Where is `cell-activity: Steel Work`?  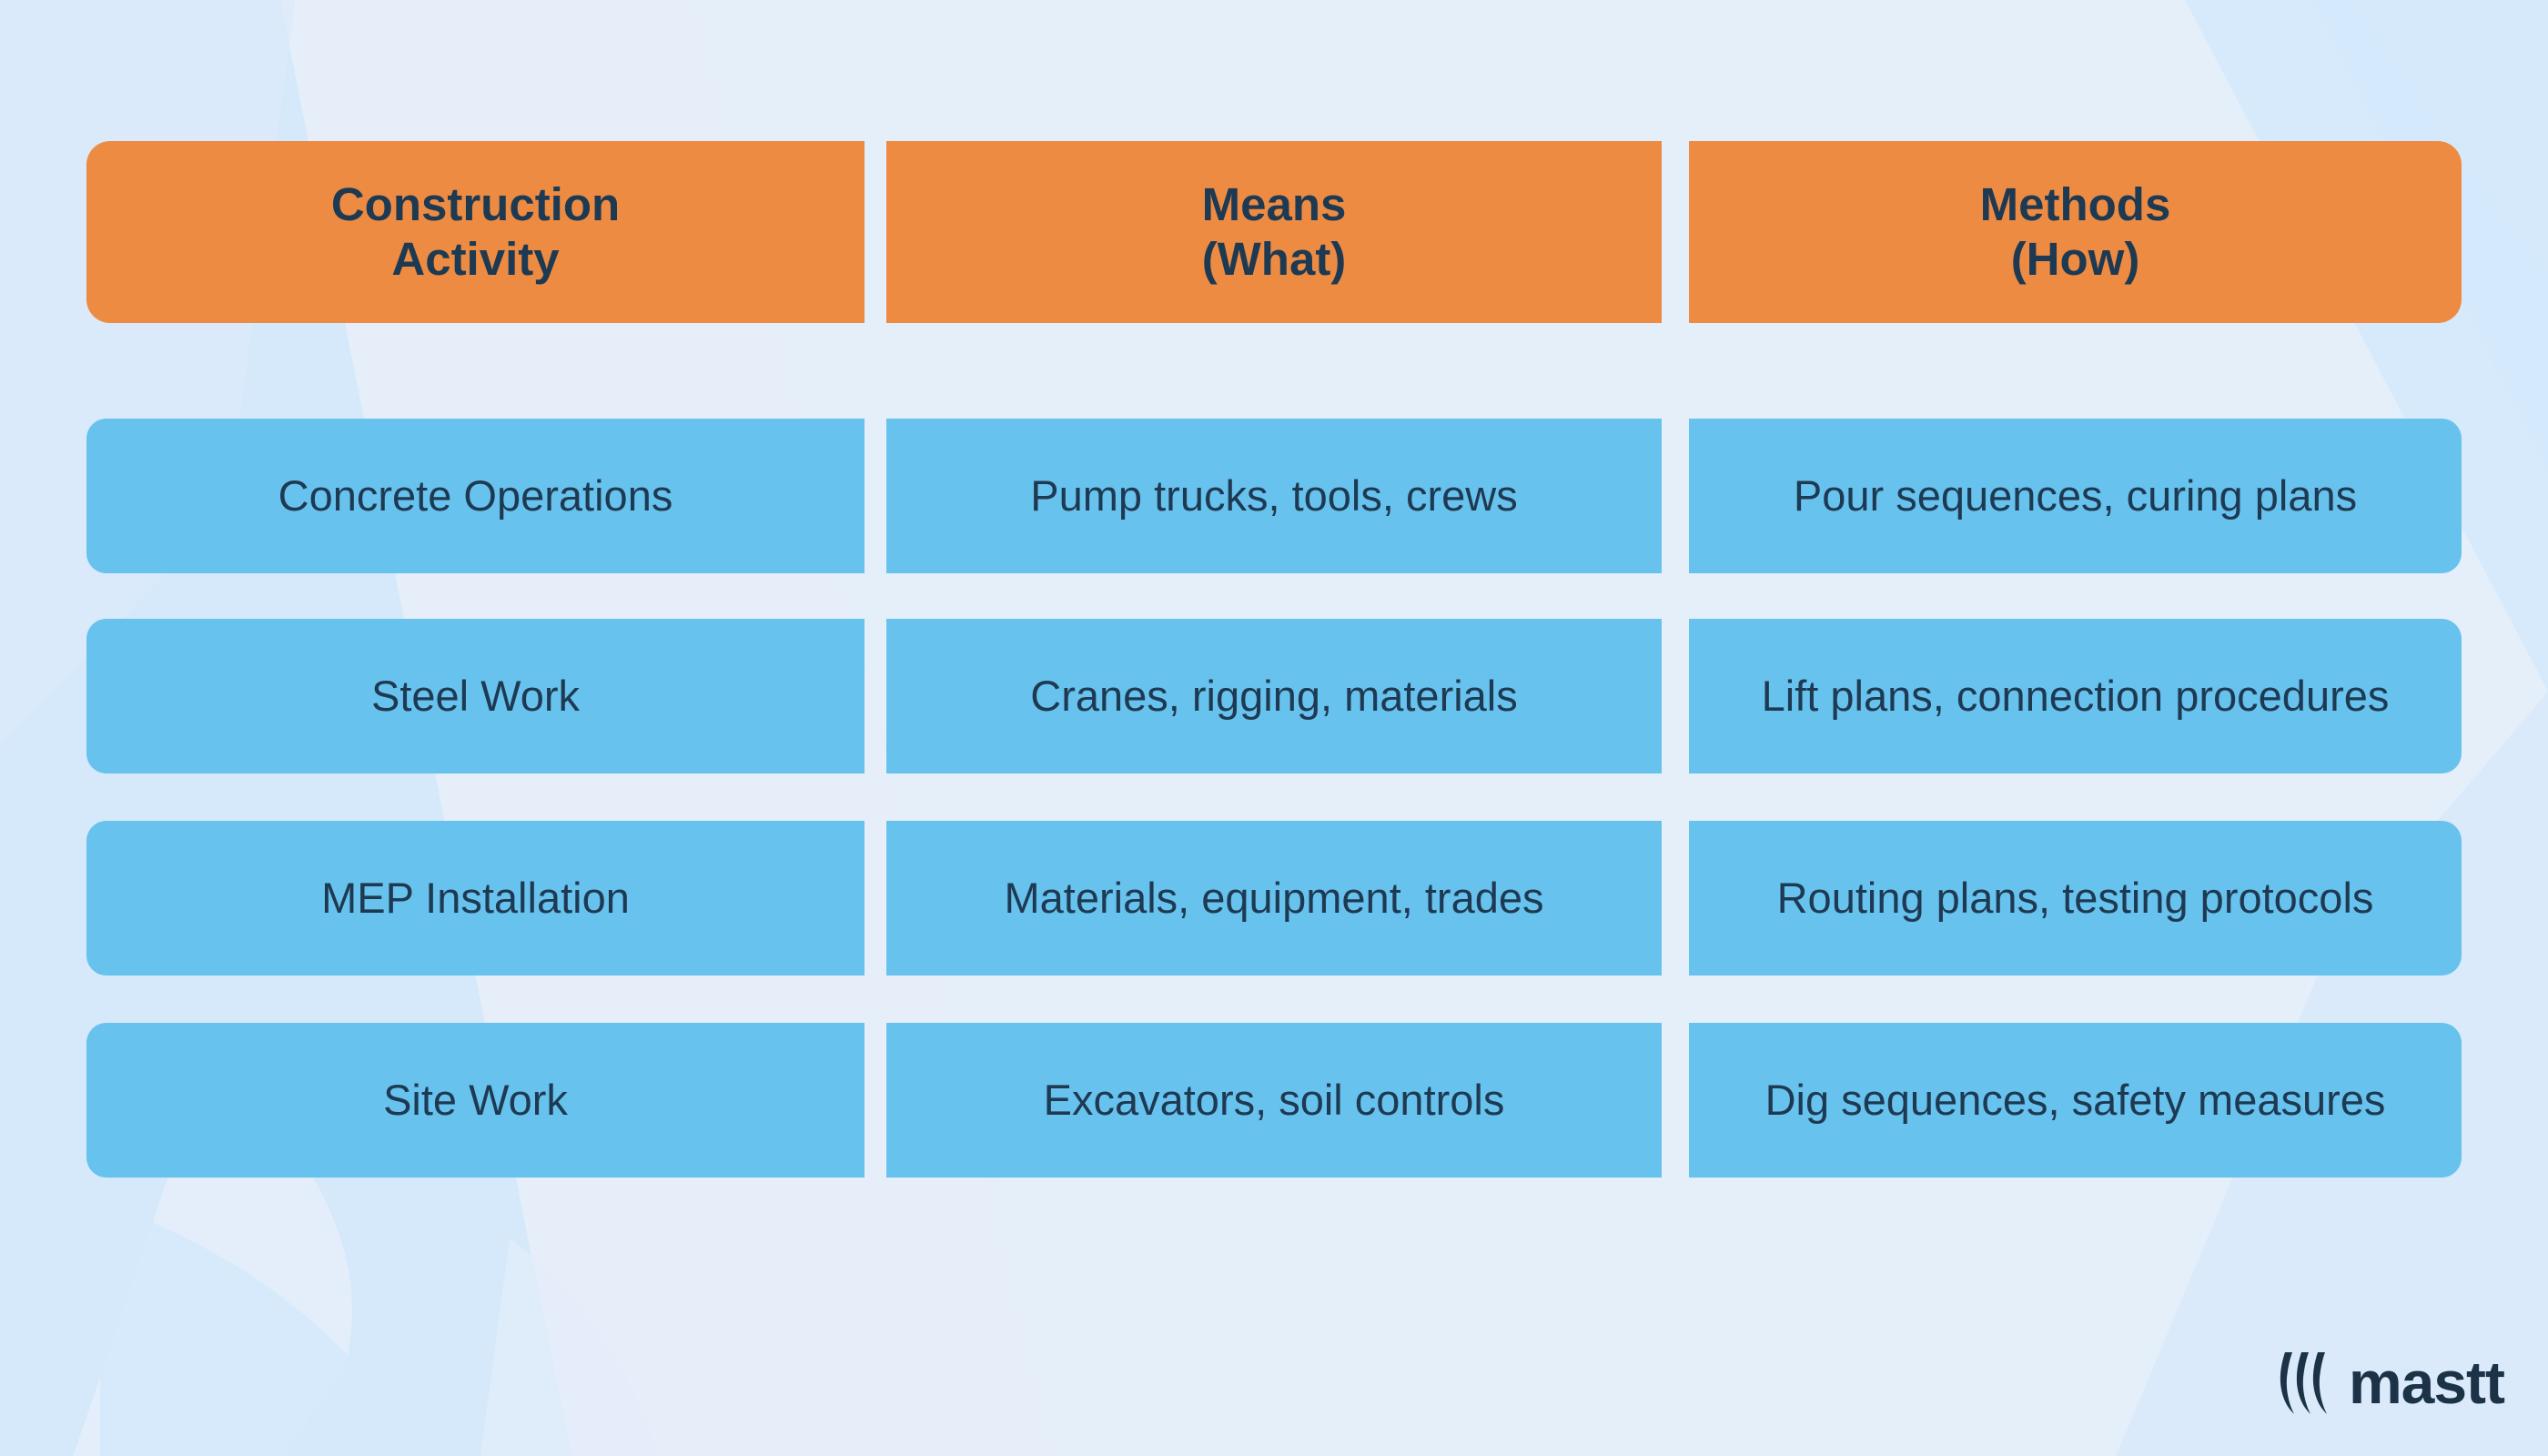
cell-activity: Steel Work is located at coordinates (475, 697).